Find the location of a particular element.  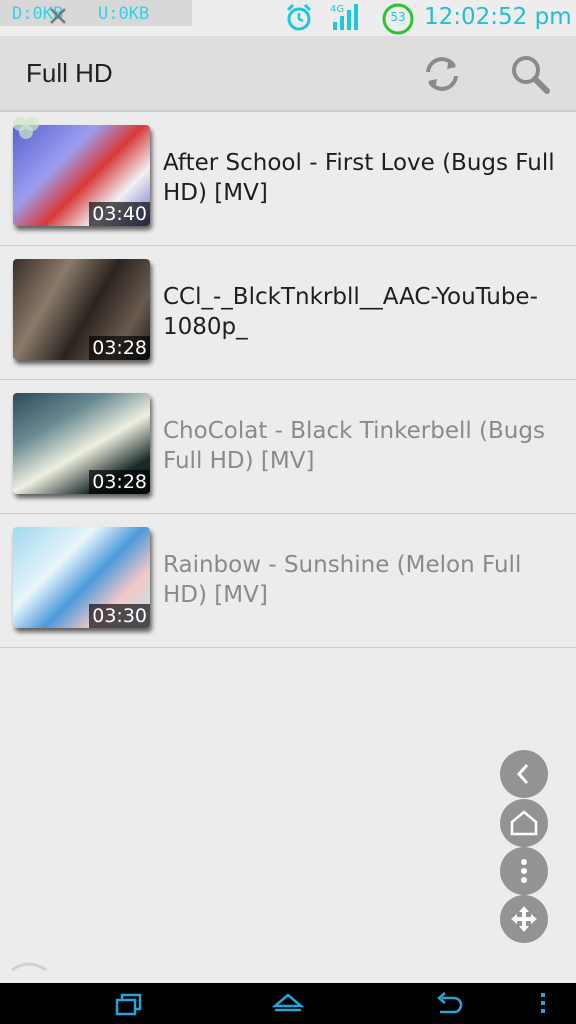

floating-back-button is located at coordinates (524, 774).